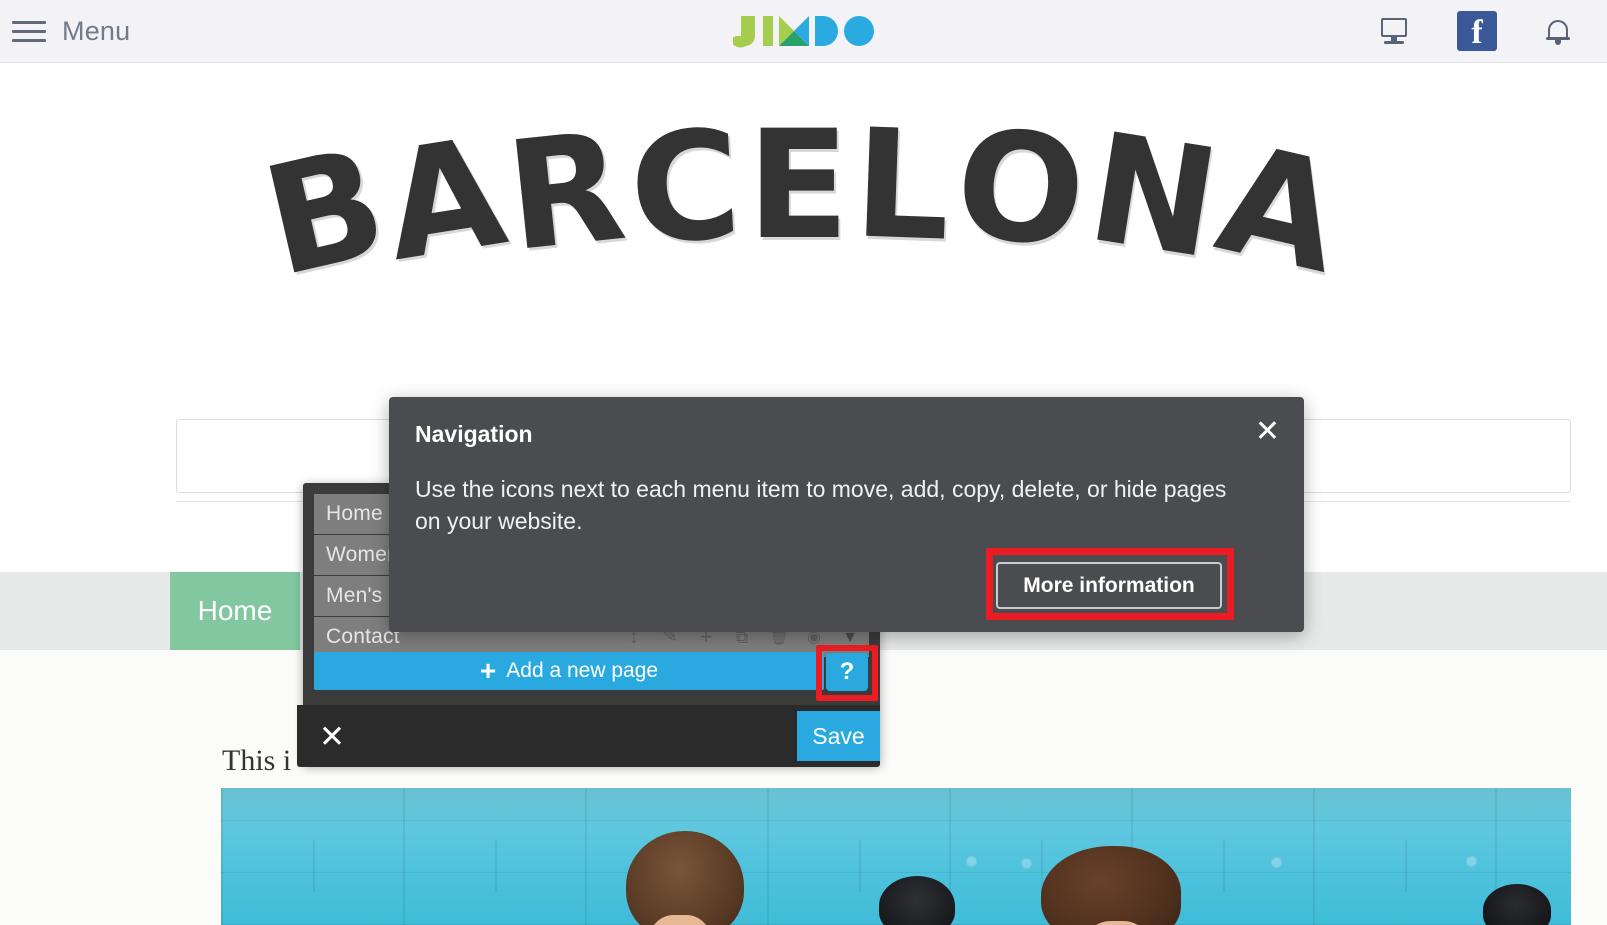  I want to click on bell-clapper, so click(1558, 42).